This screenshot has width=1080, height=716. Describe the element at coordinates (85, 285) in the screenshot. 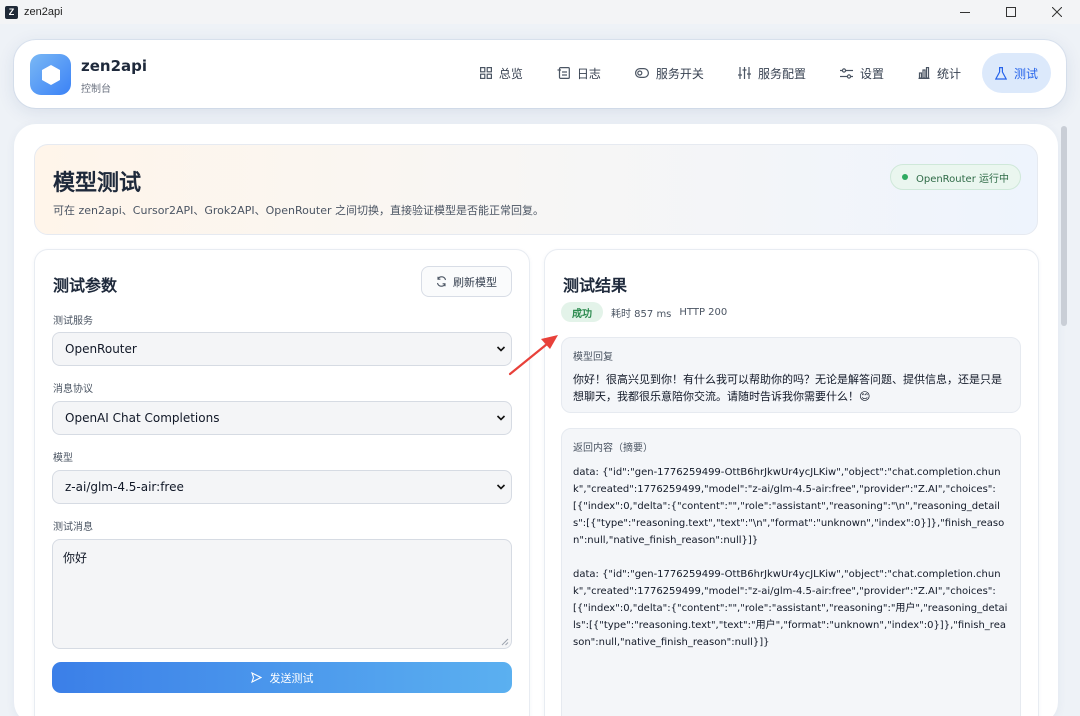

I see `test-params-title: 测试参数` at that location.